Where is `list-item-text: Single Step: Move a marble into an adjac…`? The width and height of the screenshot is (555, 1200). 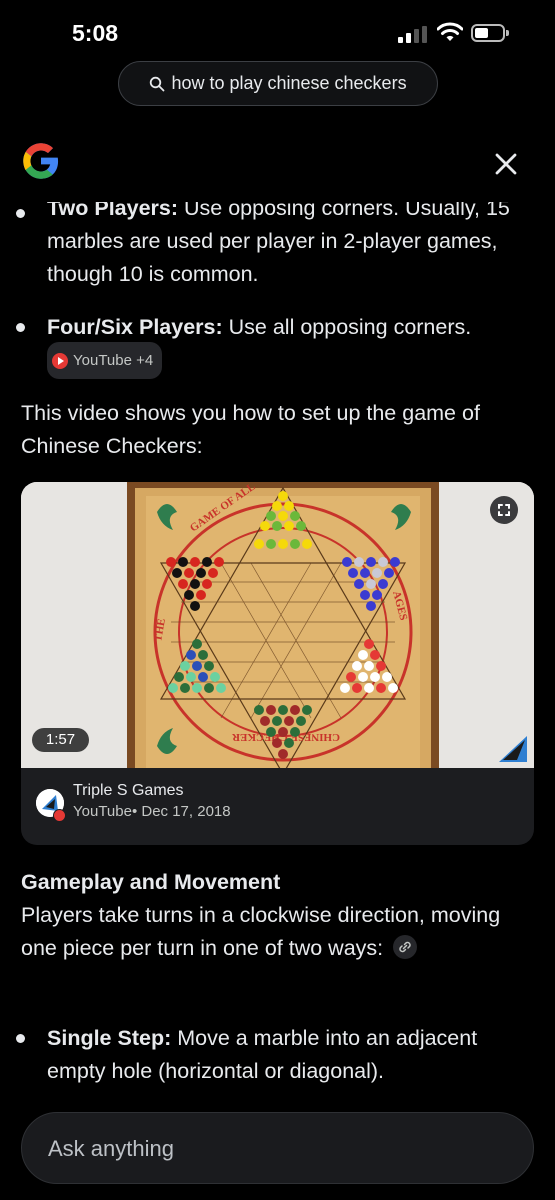 list-item-text: Single Step: Move a marble into an adjac… is located at coordinates (287, 1055).